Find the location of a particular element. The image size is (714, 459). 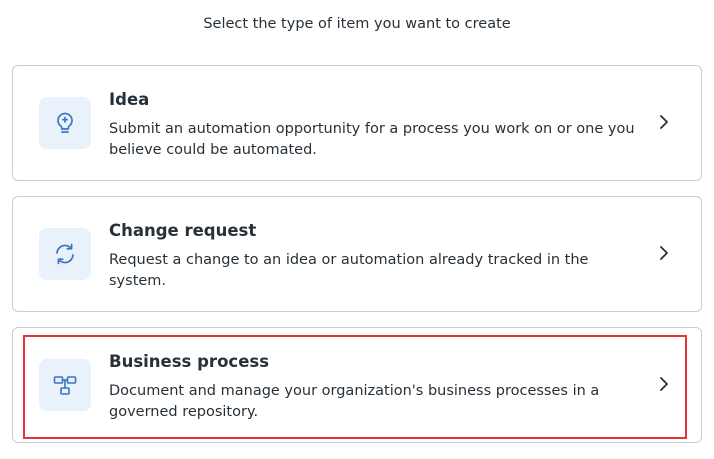

lightbulb-icon is located at coordinates (65, 122).